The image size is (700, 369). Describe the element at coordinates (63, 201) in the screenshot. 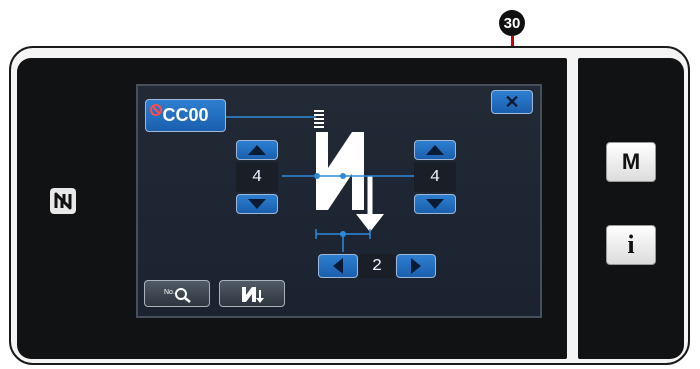

I see `nfc-icon` at that location.